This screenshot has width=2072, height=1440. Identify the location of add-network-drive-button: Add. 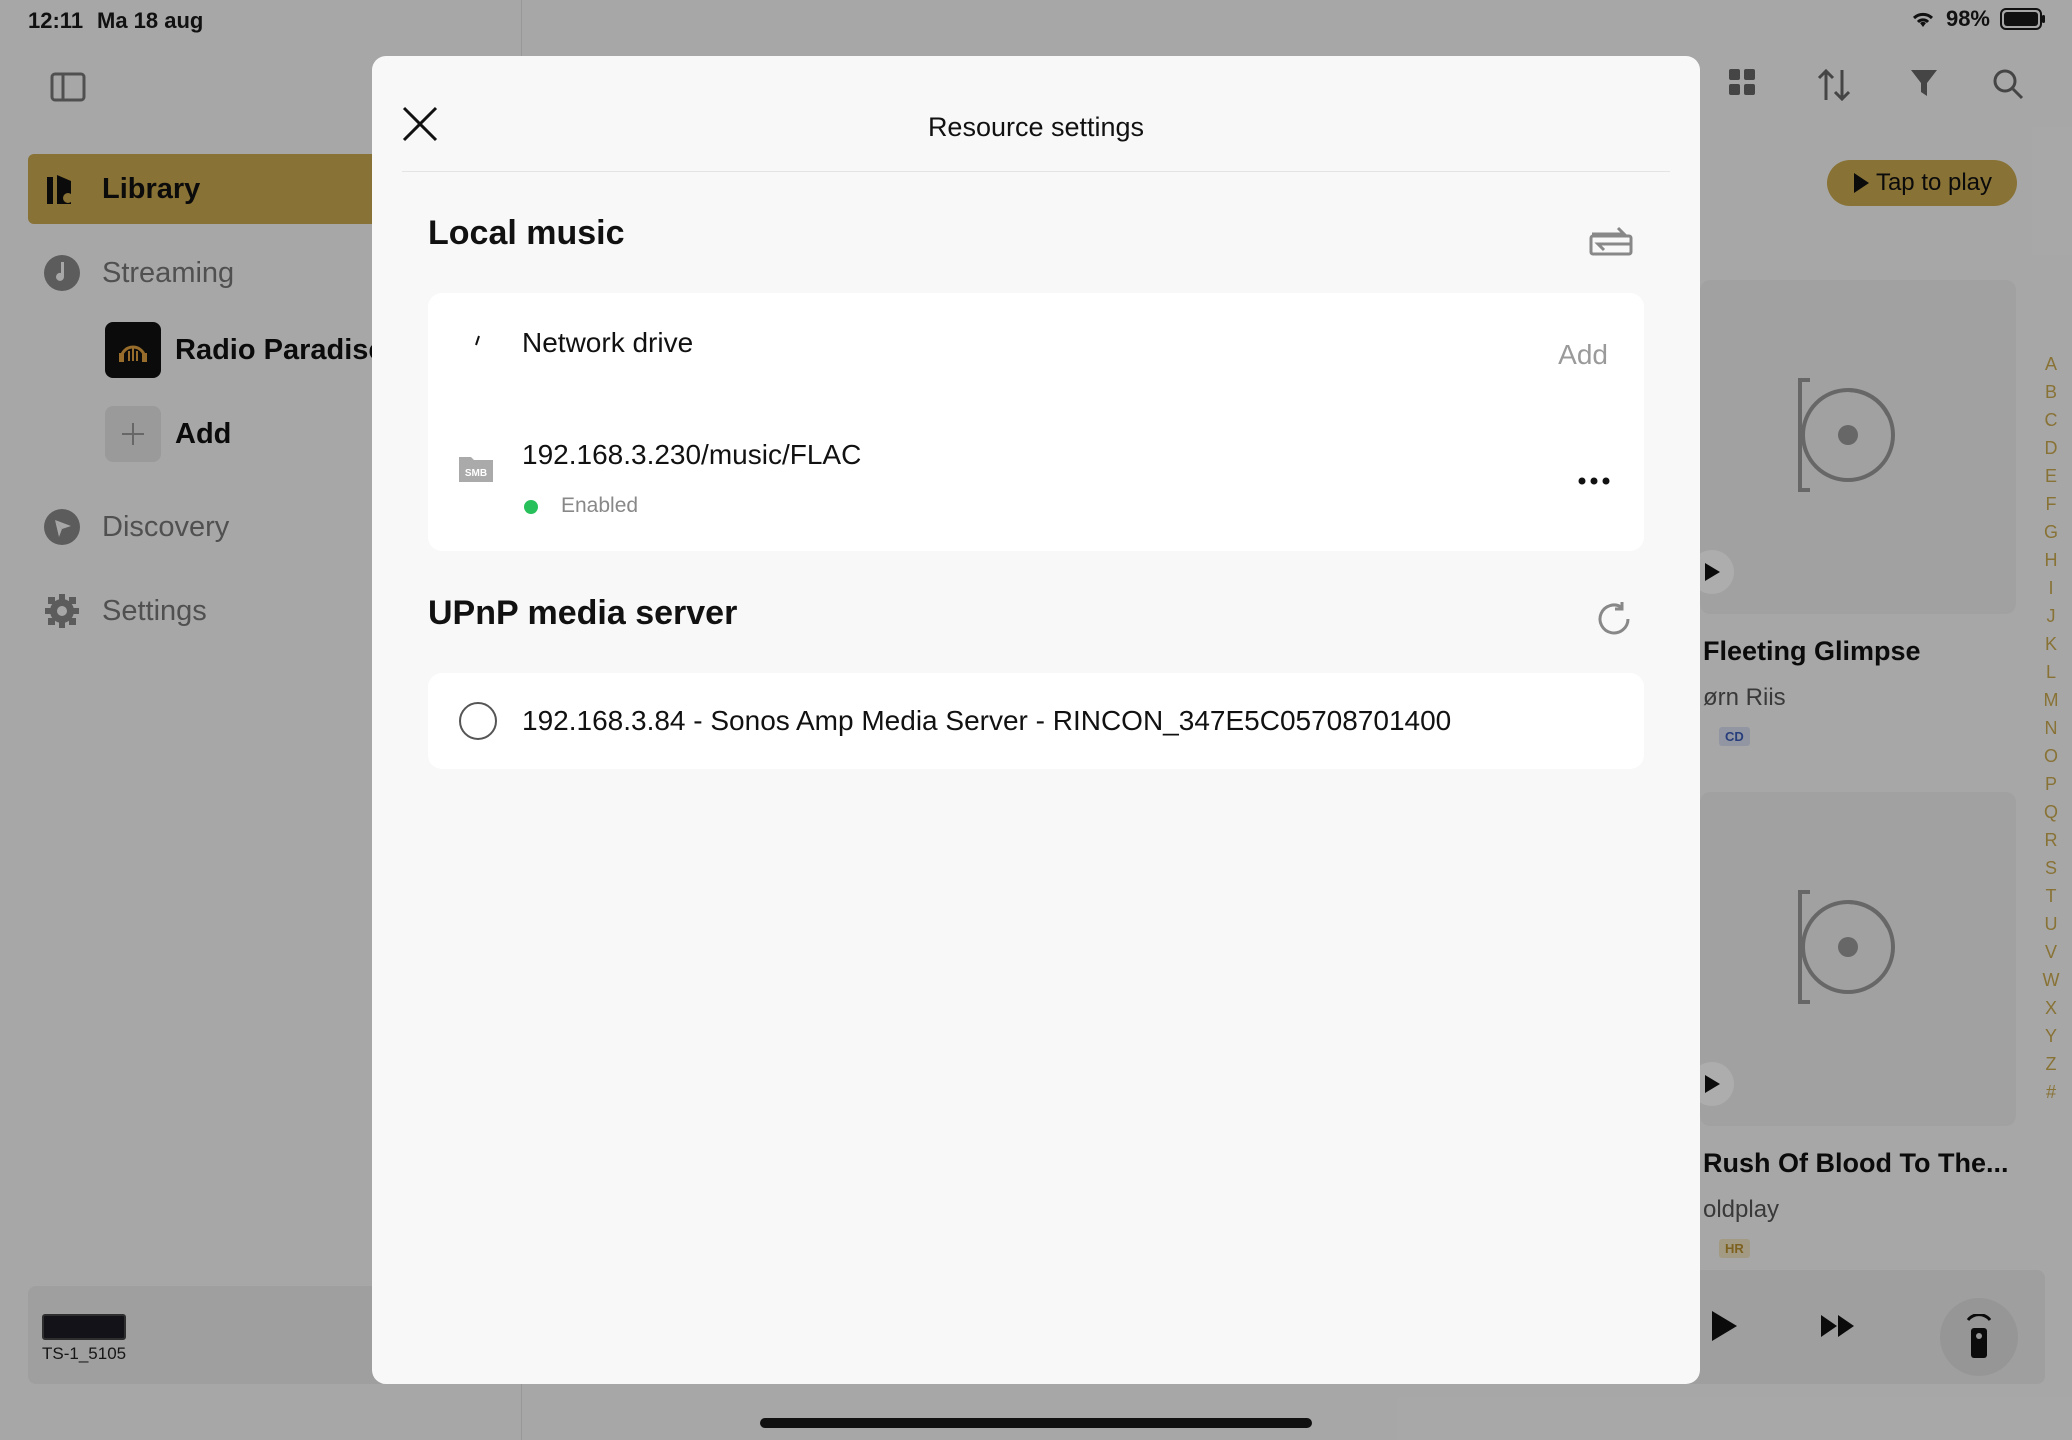
(1583, 355).